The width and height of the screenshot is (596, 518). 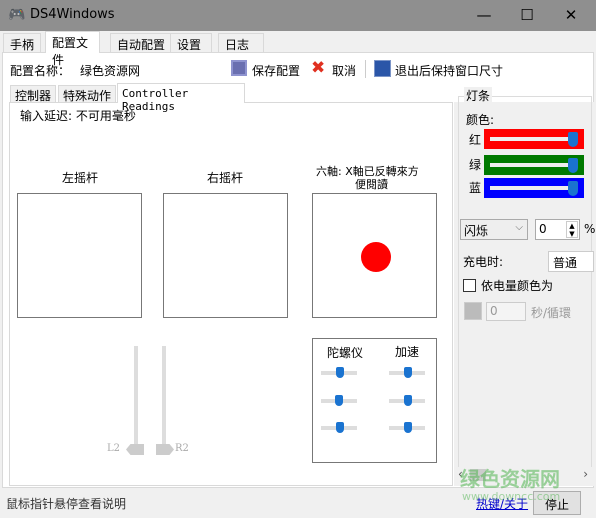 I want to click on mode-select: 闪烁 ⌵, so click(x=494, y=229).